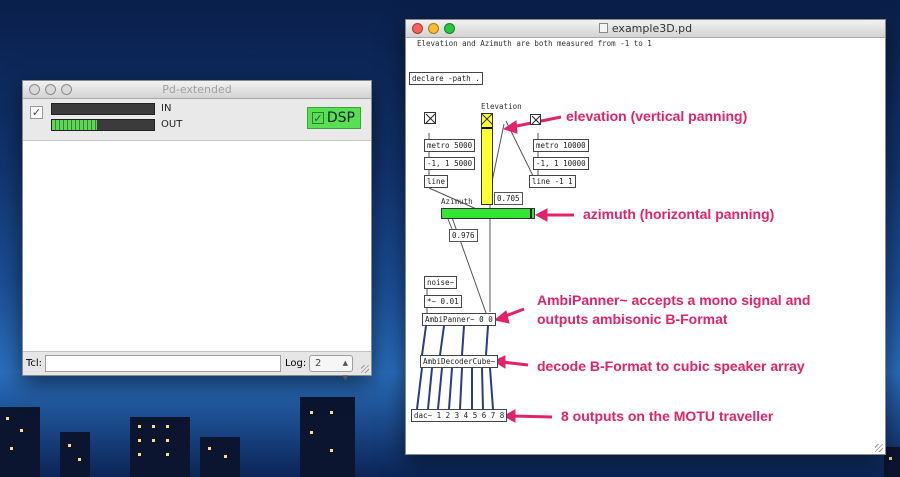 The height and width of the screenshot is (477, 900). Describe the element at coordinates (459, 361) in the screenshot. I see `ambidecoder-object: AmbiDecoderCube~` at that location.